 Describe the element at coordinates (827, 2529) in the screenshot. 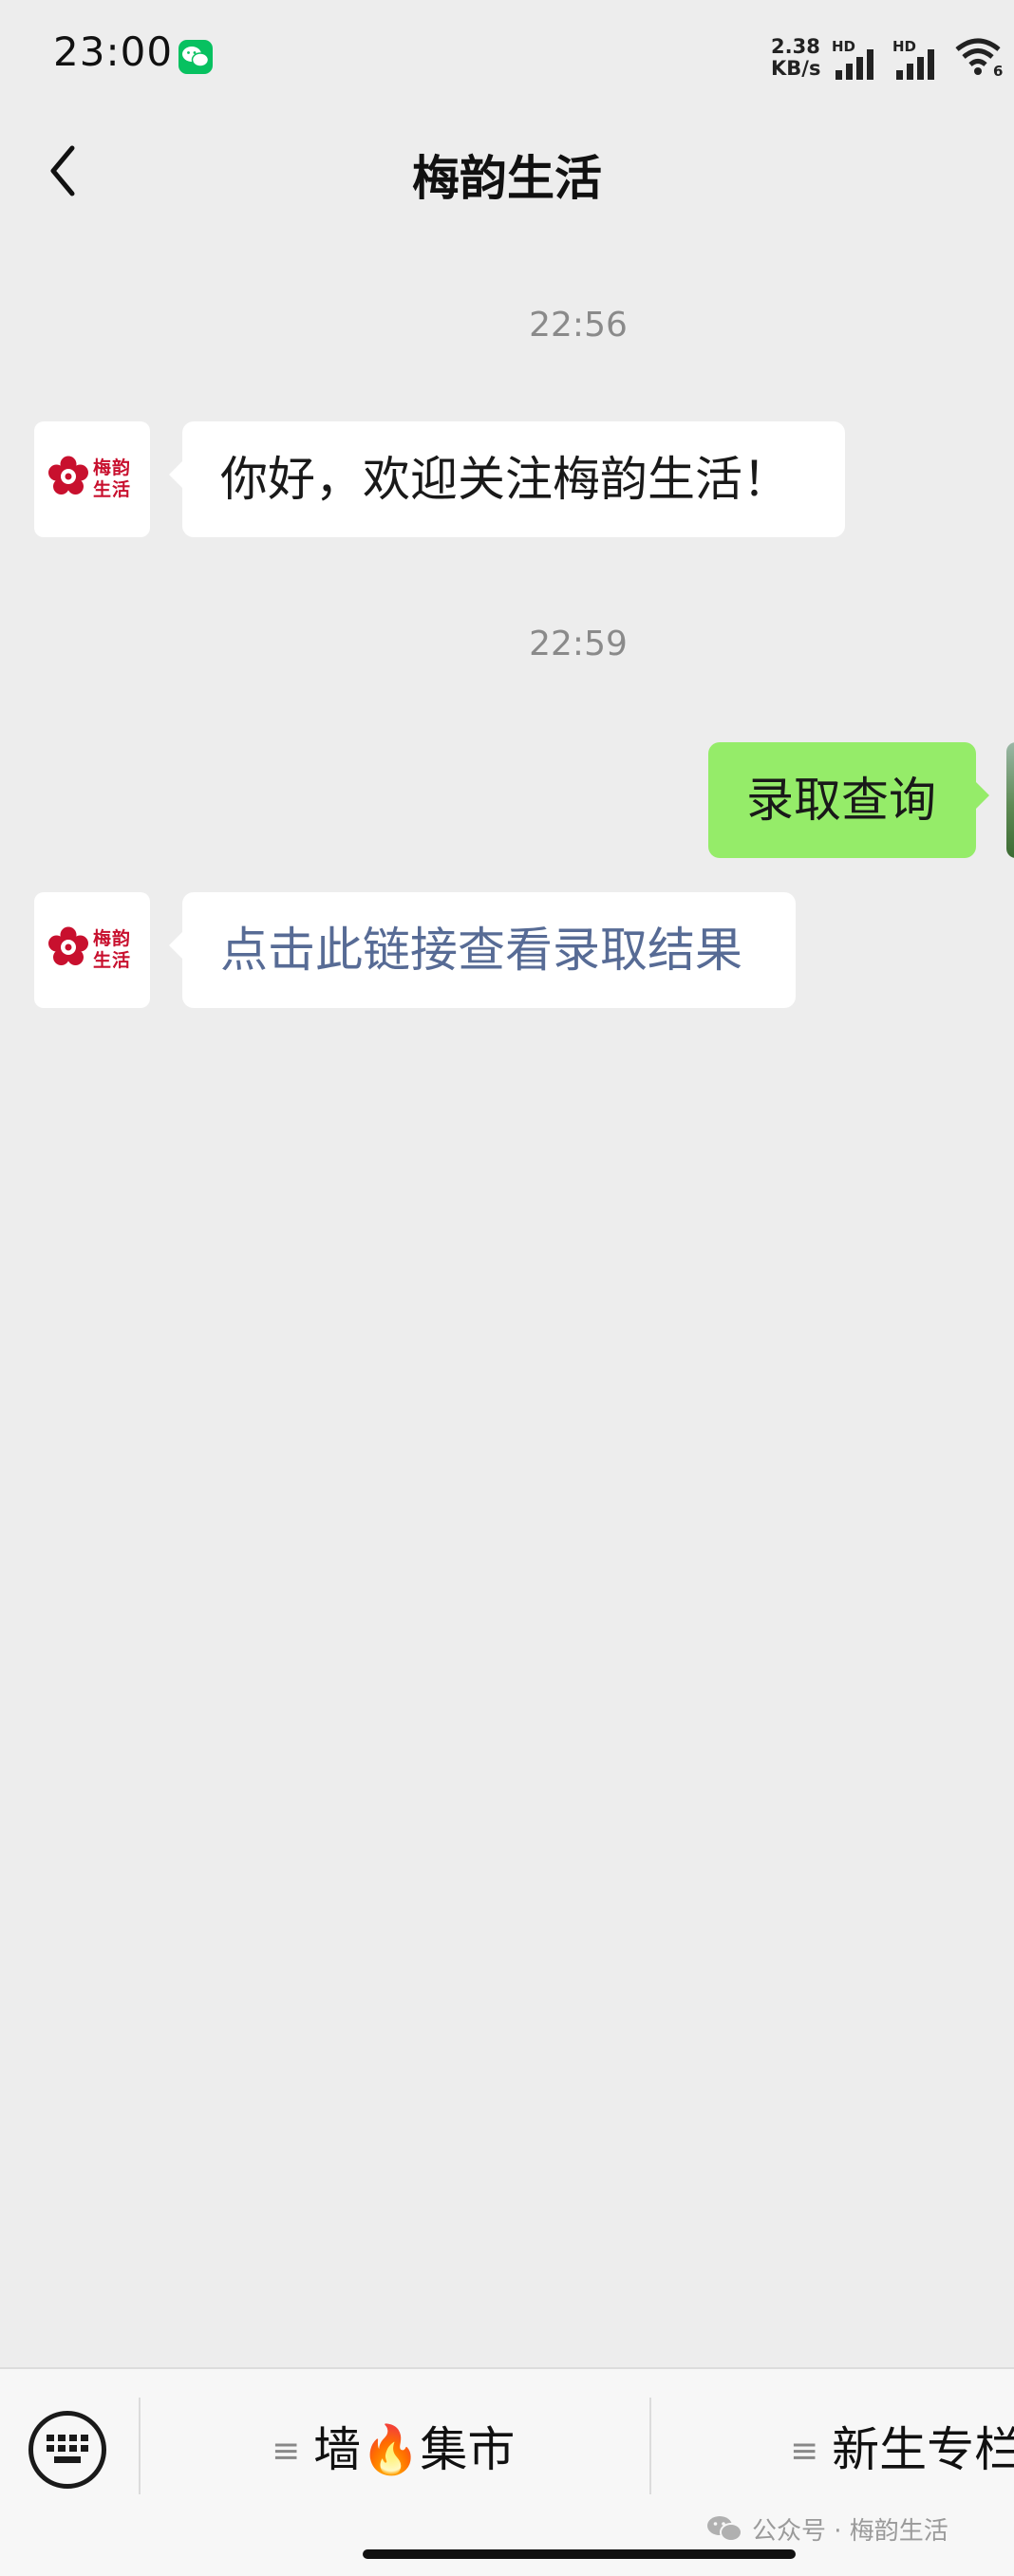

I see `watermark: 公众号 · 梅韵生活` at that location.